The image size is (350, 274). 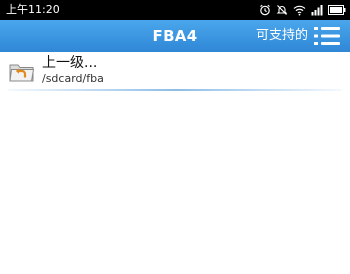 What do you see at coordinates (175, 90) in the screenshot?
I see `list-divider` at bounding box center [175, 90].